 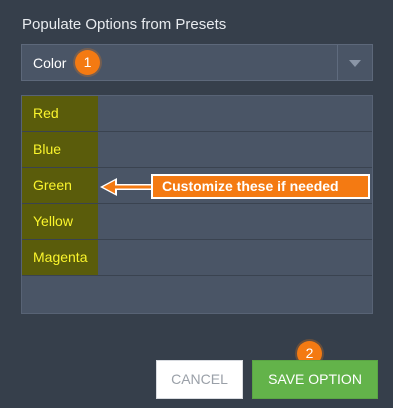 What do you see at coordinates (87, 62) in the screenshot?
I see `step-badge-1: 1` at bounding box center [87, 62].